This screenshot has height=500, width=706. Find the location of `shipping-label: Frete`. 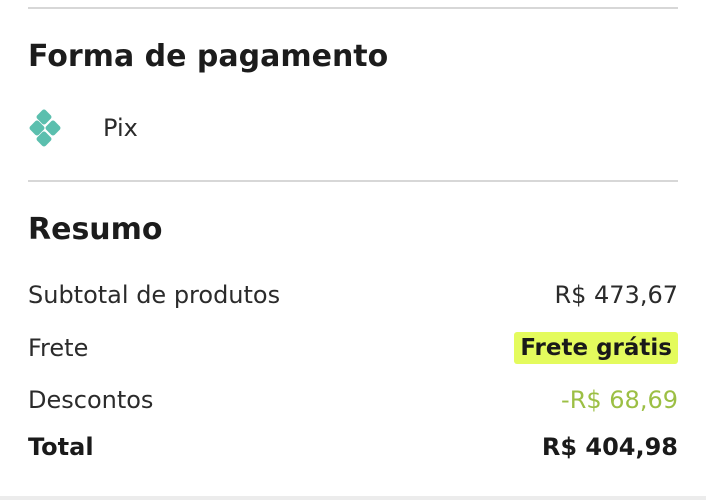

shipping-label: Frete is located at coordinates (58, 348).